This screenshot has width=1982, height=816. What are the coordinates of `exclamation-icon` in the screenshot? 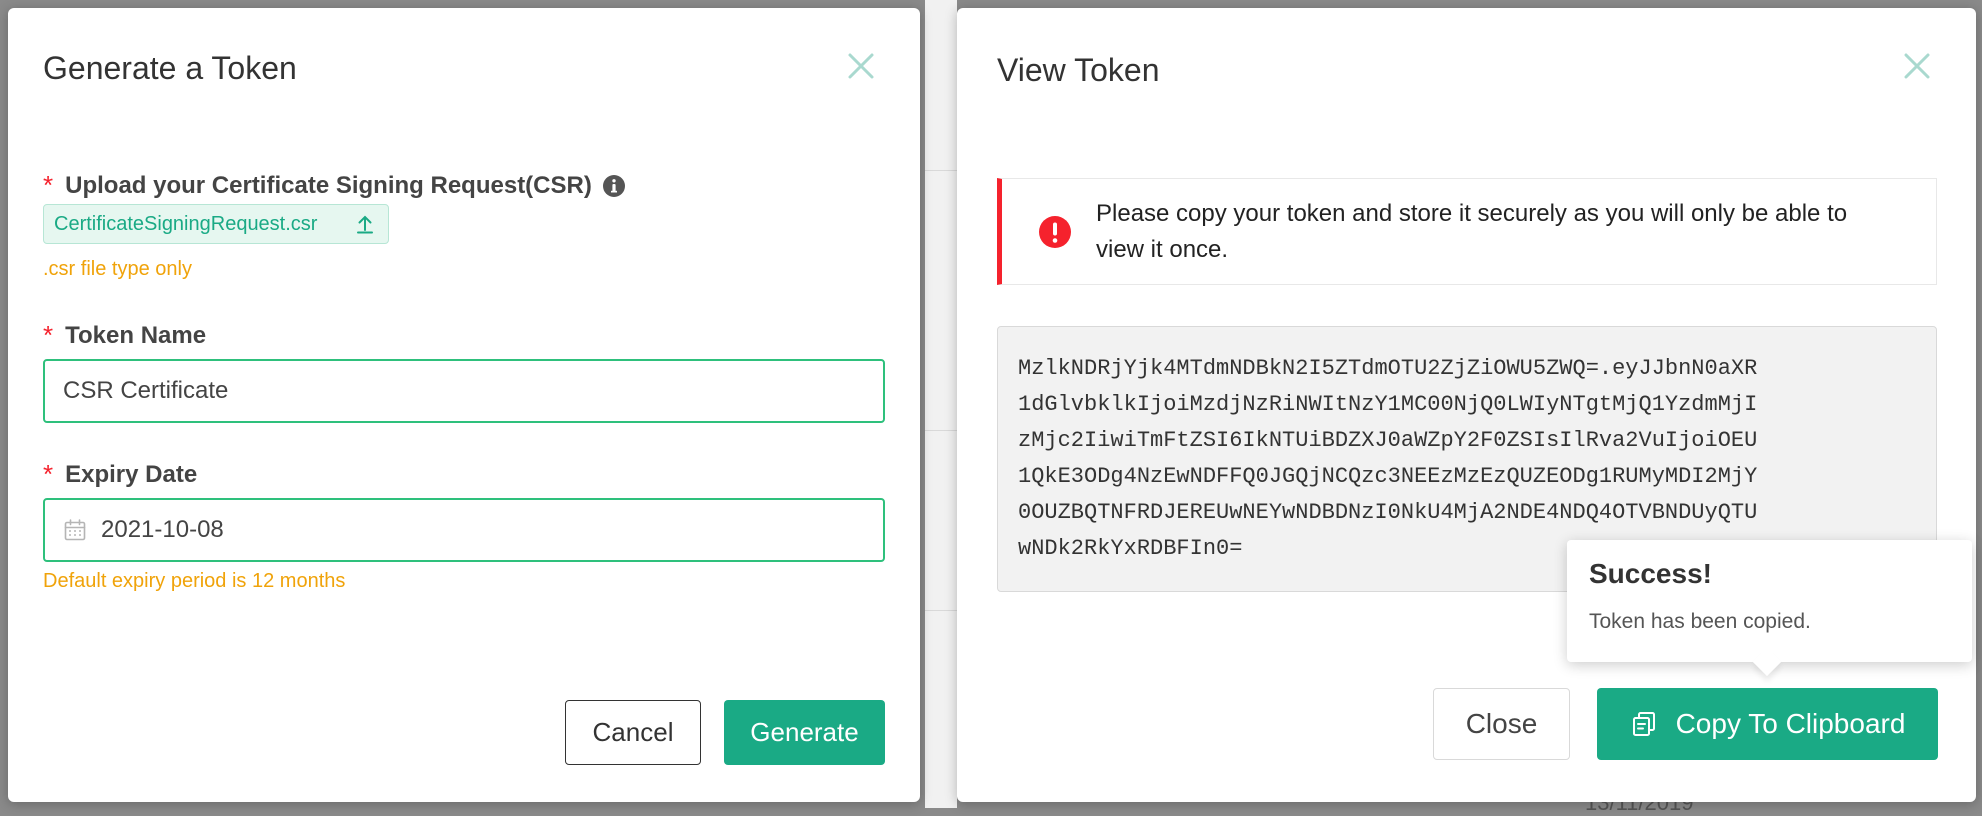 It's located at (1055, 231).